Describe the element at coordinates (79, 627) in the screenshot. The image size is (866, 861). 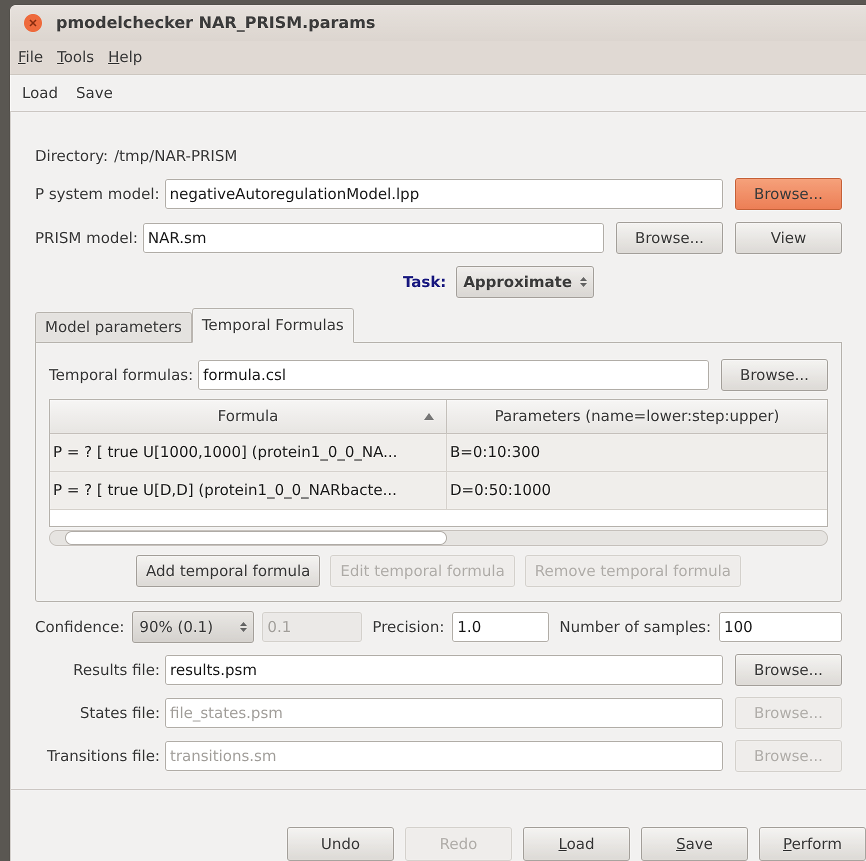
I see `field-label: Confidence:` at that location.